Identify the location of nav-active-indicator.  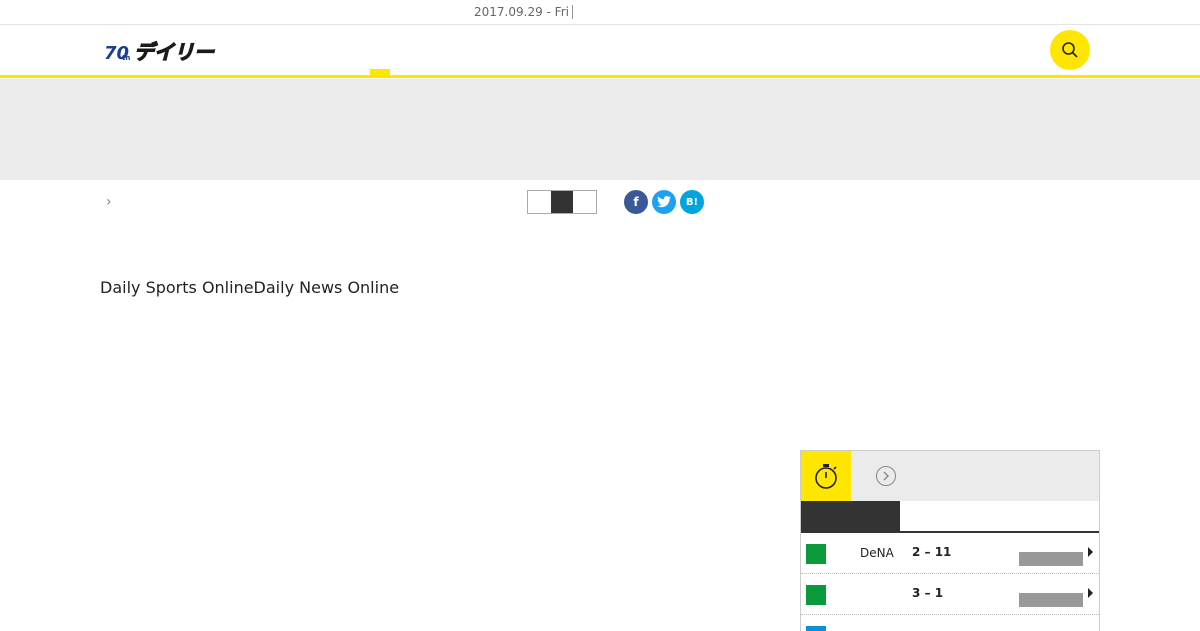
(380, 72).